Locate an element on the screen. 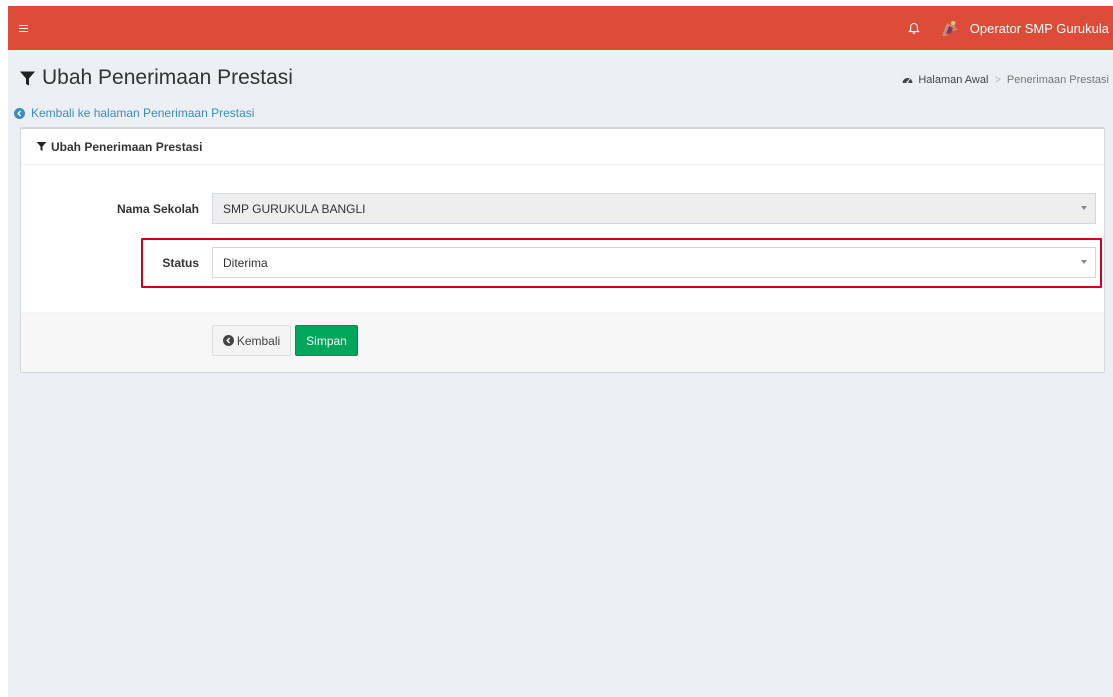 This screenshot has height=697, width=1113. school-select: SMP GURUKULA BANGLI is located at coordinates (654, 208).